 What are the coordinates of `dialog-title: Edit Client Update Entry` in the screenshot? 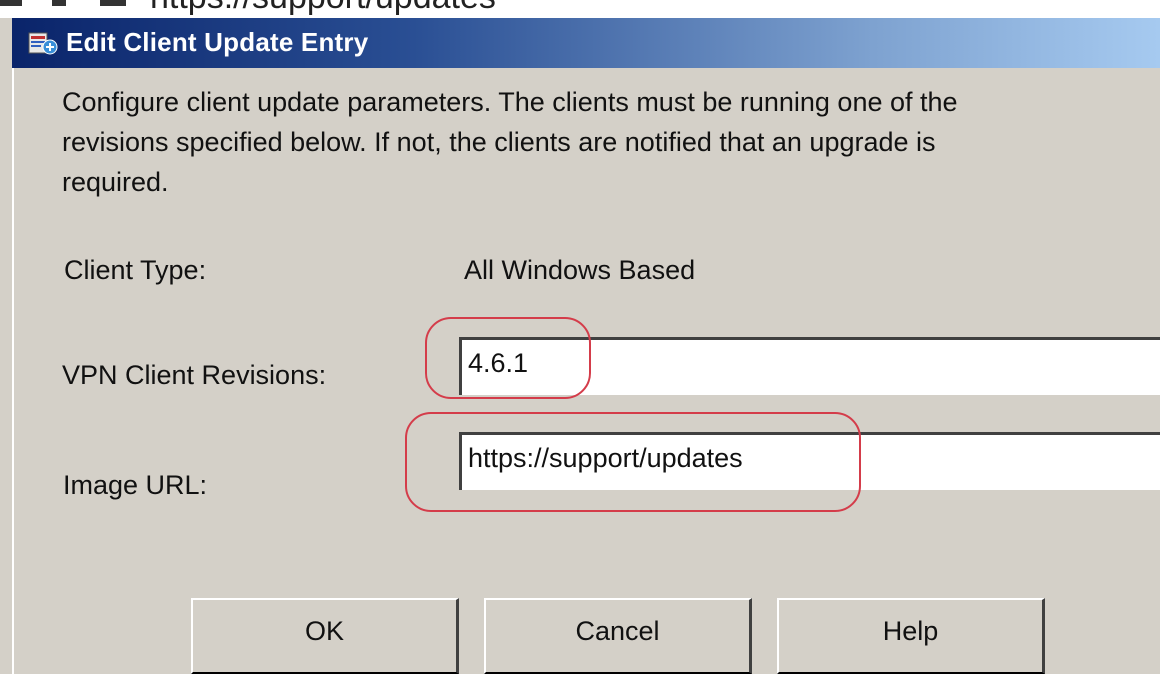 It's located at (217, 42).